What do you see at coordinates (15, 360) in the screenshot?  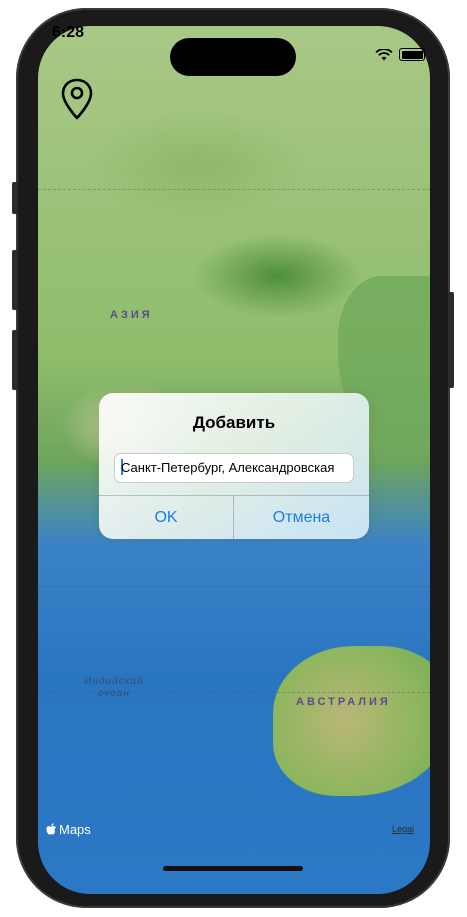 I see `volume-down-button` at bounding box center [15, 360].